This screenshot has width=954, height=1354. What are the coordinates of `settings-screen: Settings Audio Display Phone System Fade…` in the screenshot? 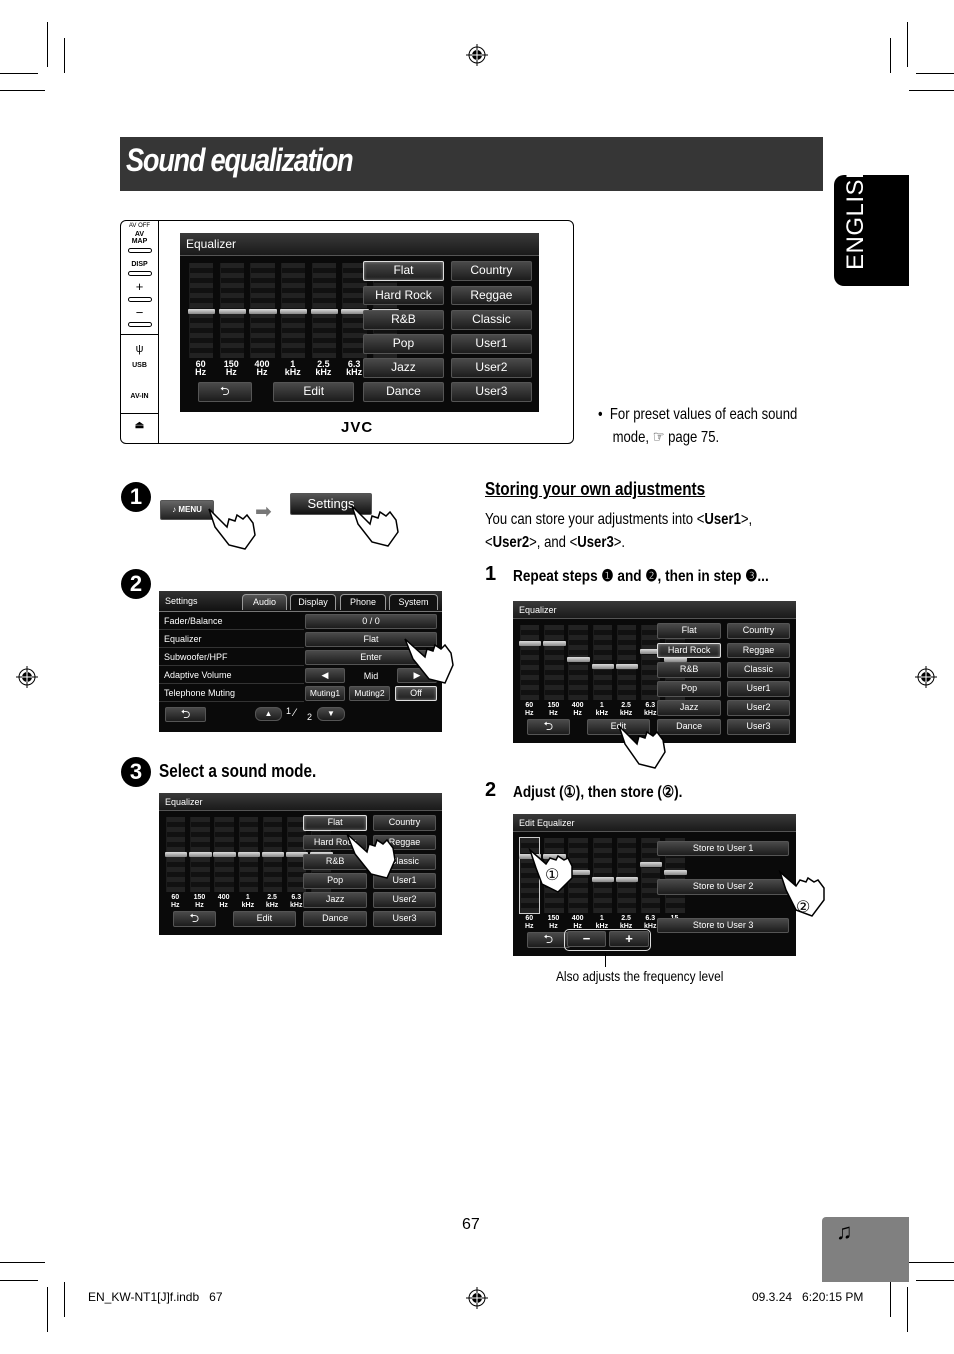 It's located at (300, 661).